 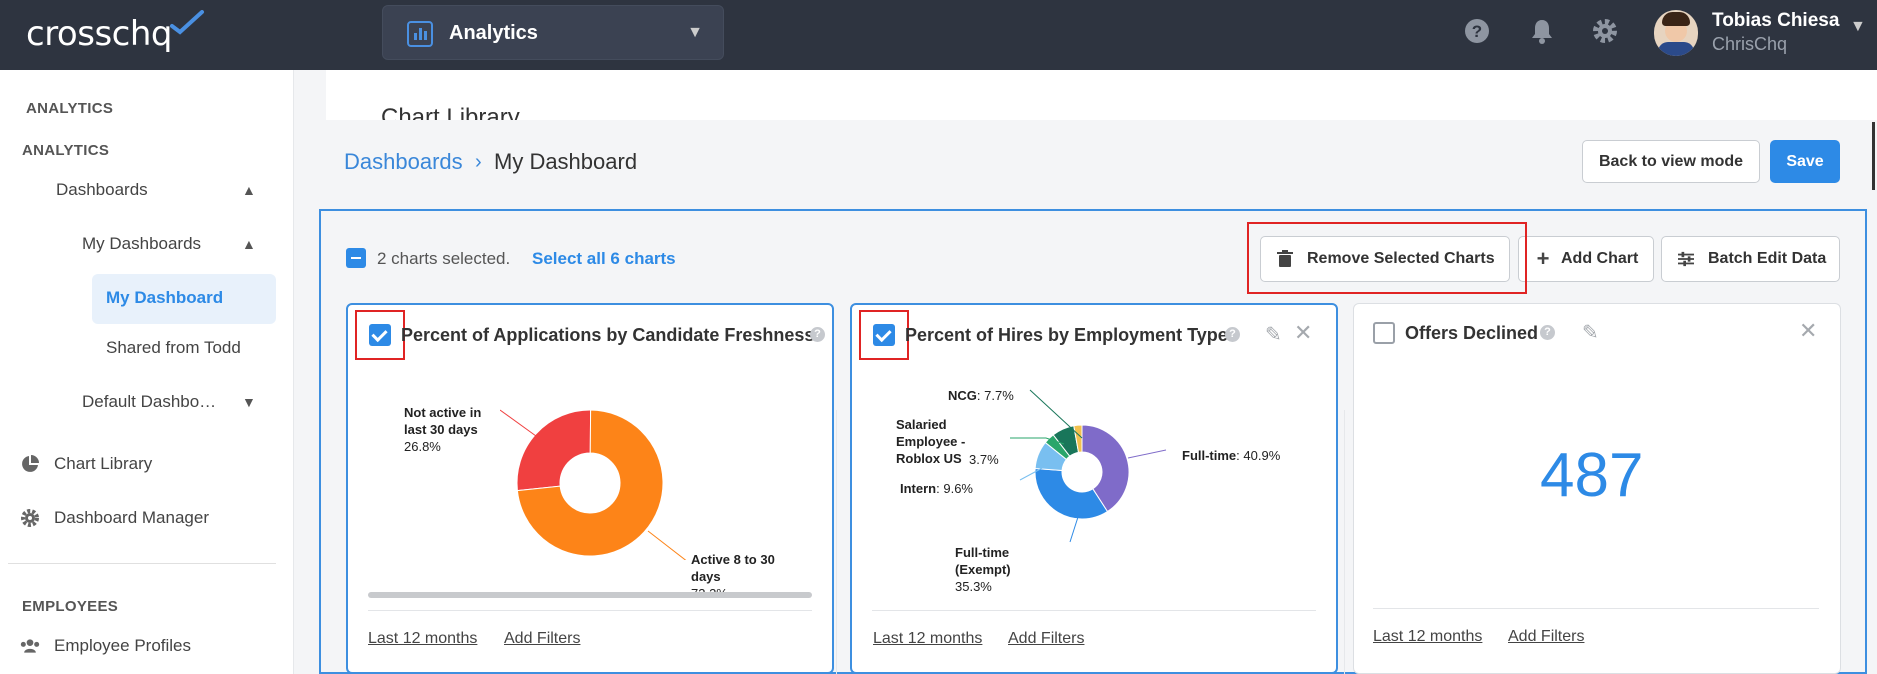 What do you see at coordinates (1066, 335) in the screenshot?
I see `chart-title: Percent of Hires by Employment Type` at bounding box center [1066, 335].